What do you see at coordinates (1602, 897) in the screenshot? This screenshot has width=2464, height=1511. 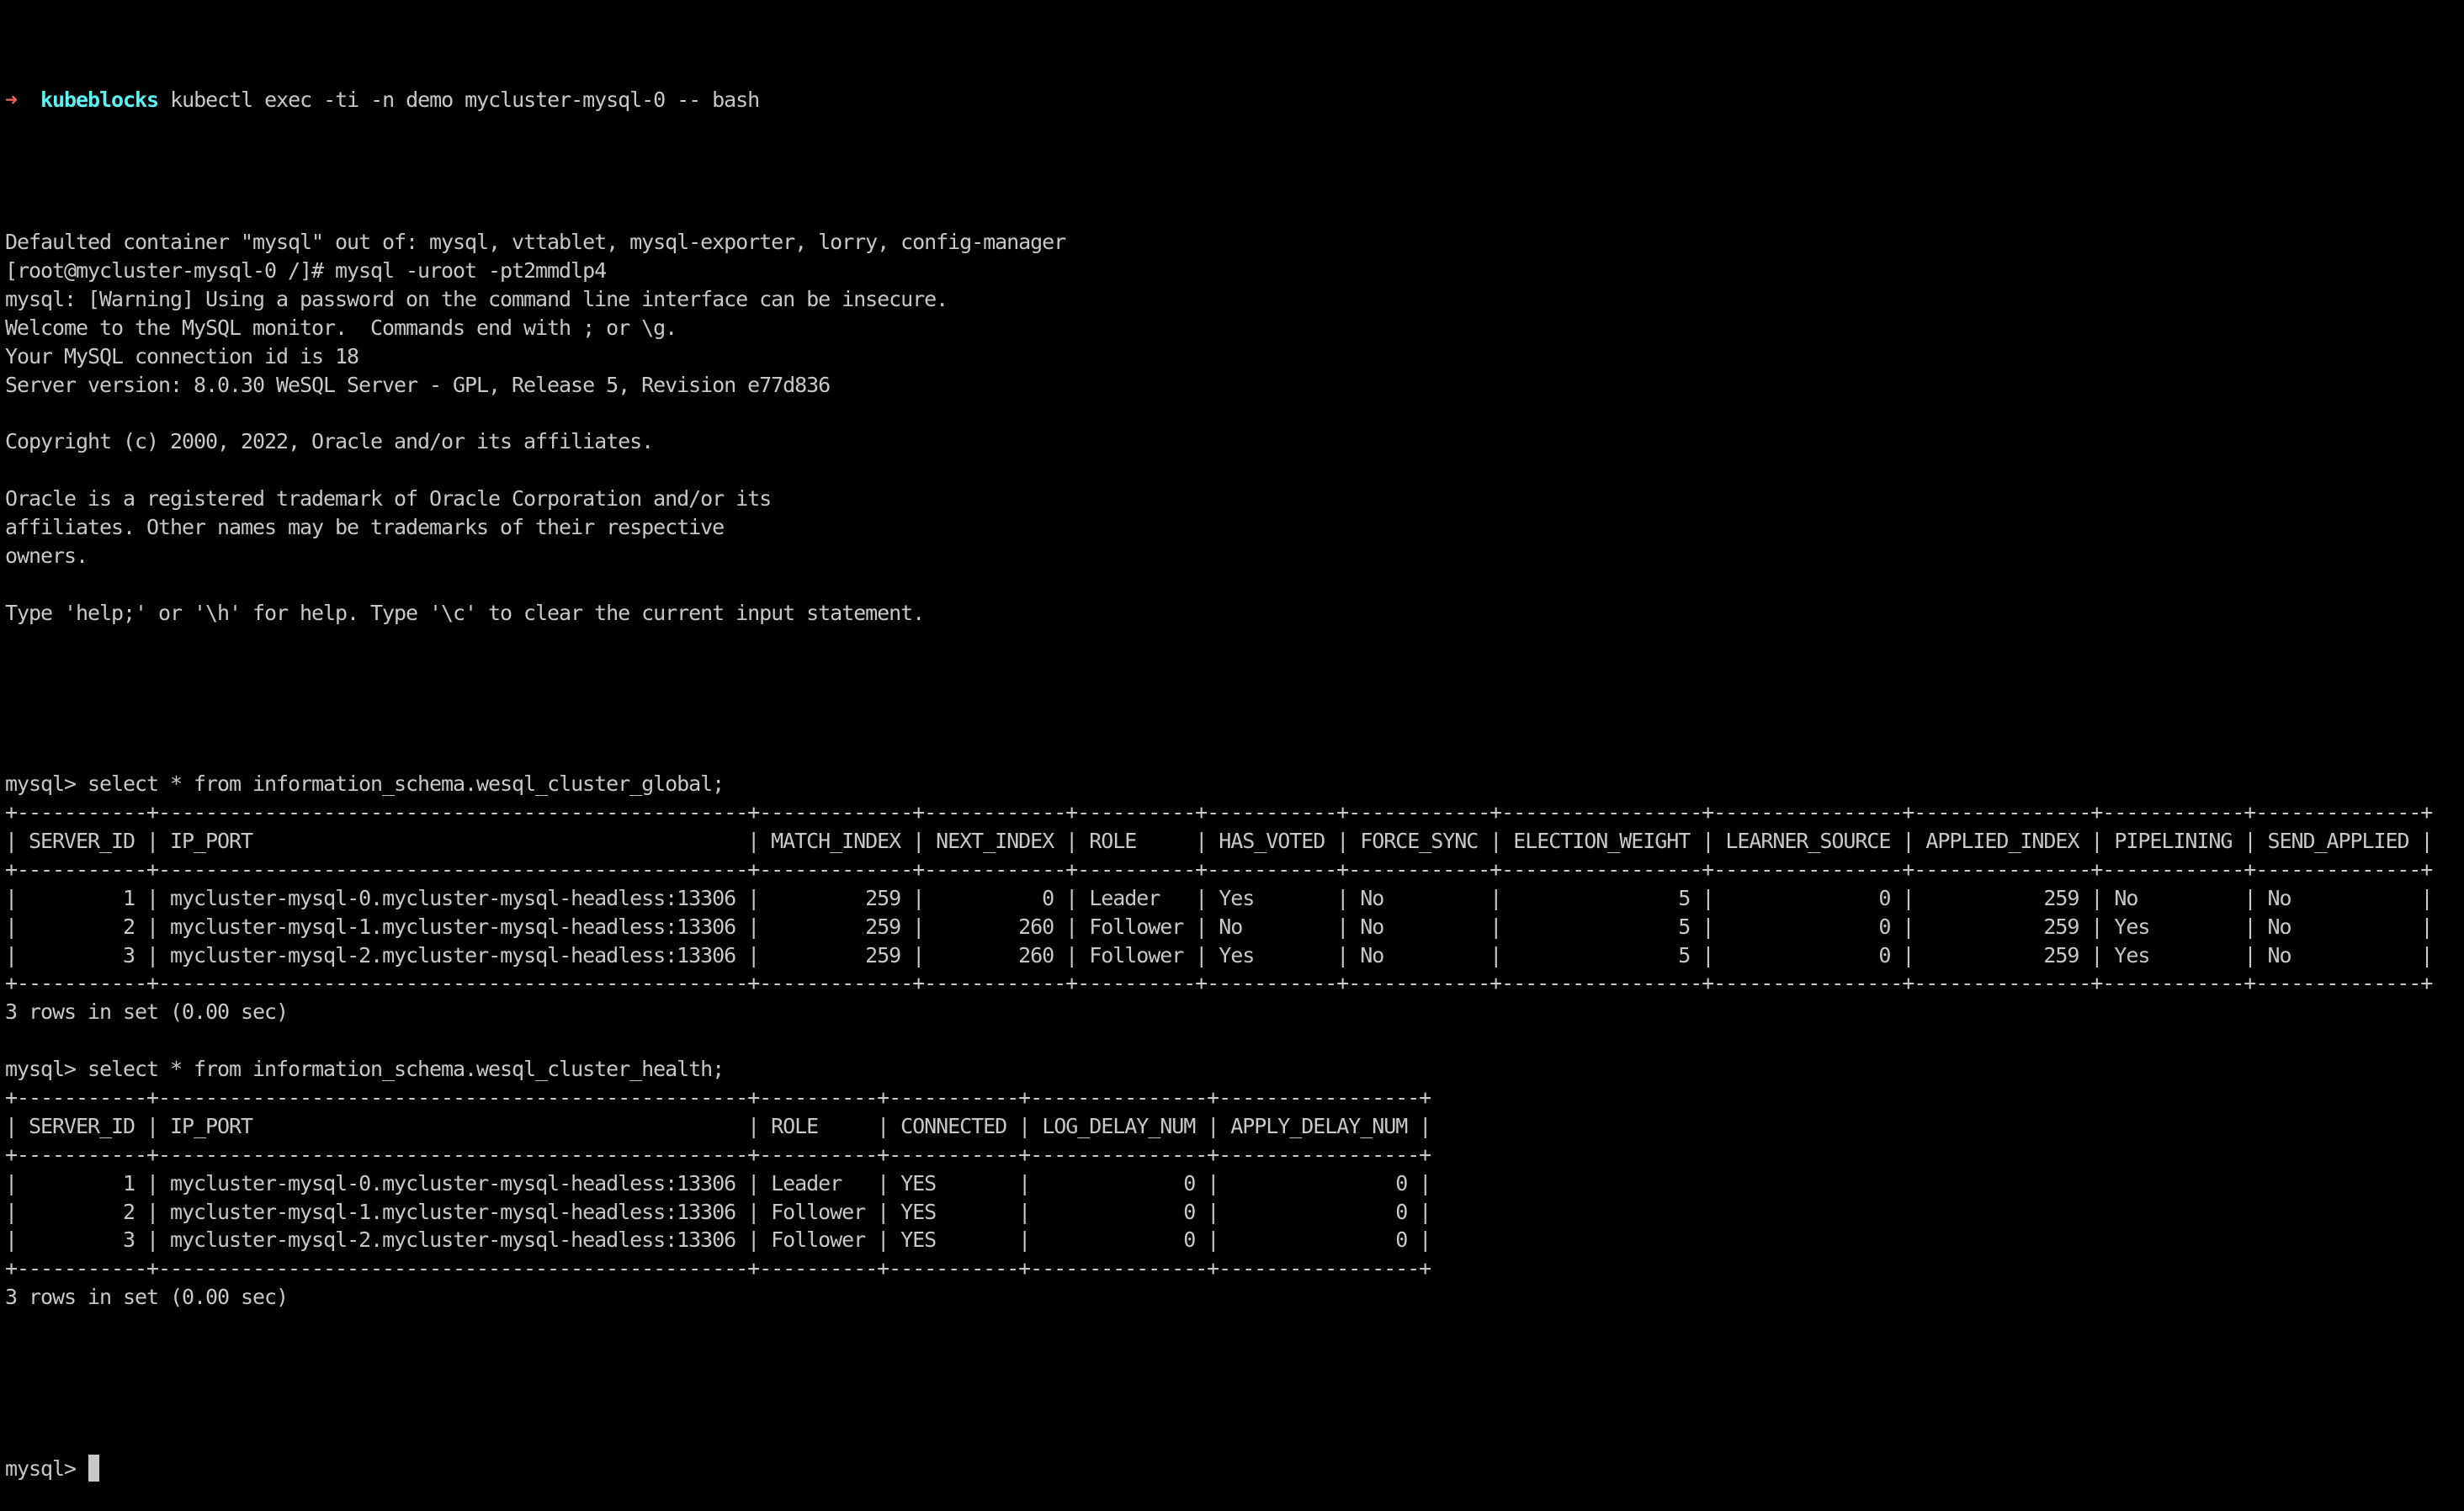 I see `table-cell: 5` at bounding box center [1602, 897].